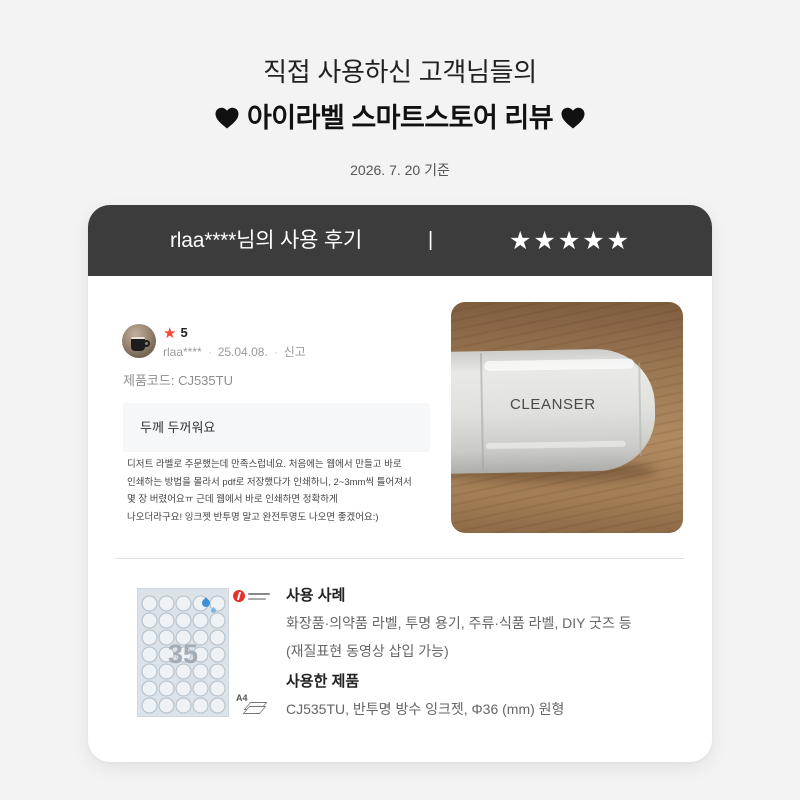 The height and width of the screenshot is (800, 800). What do you see at coordinates (640, 409) in the screenshot?
I see `bottle-end-seam` at bounding box center [640, 409].